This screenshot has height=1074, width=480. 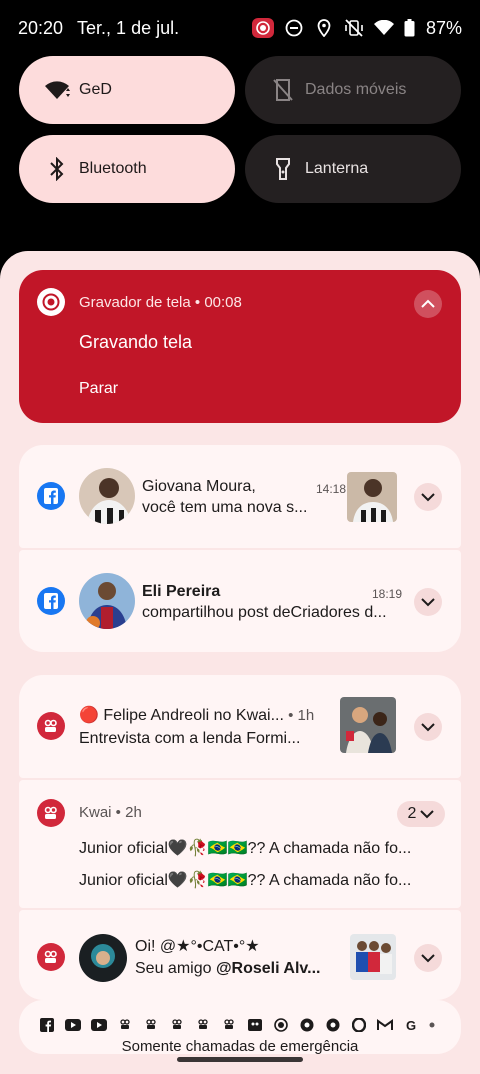 I want to click on recorder-title: Gravando tela, so click(x=136, y=342).